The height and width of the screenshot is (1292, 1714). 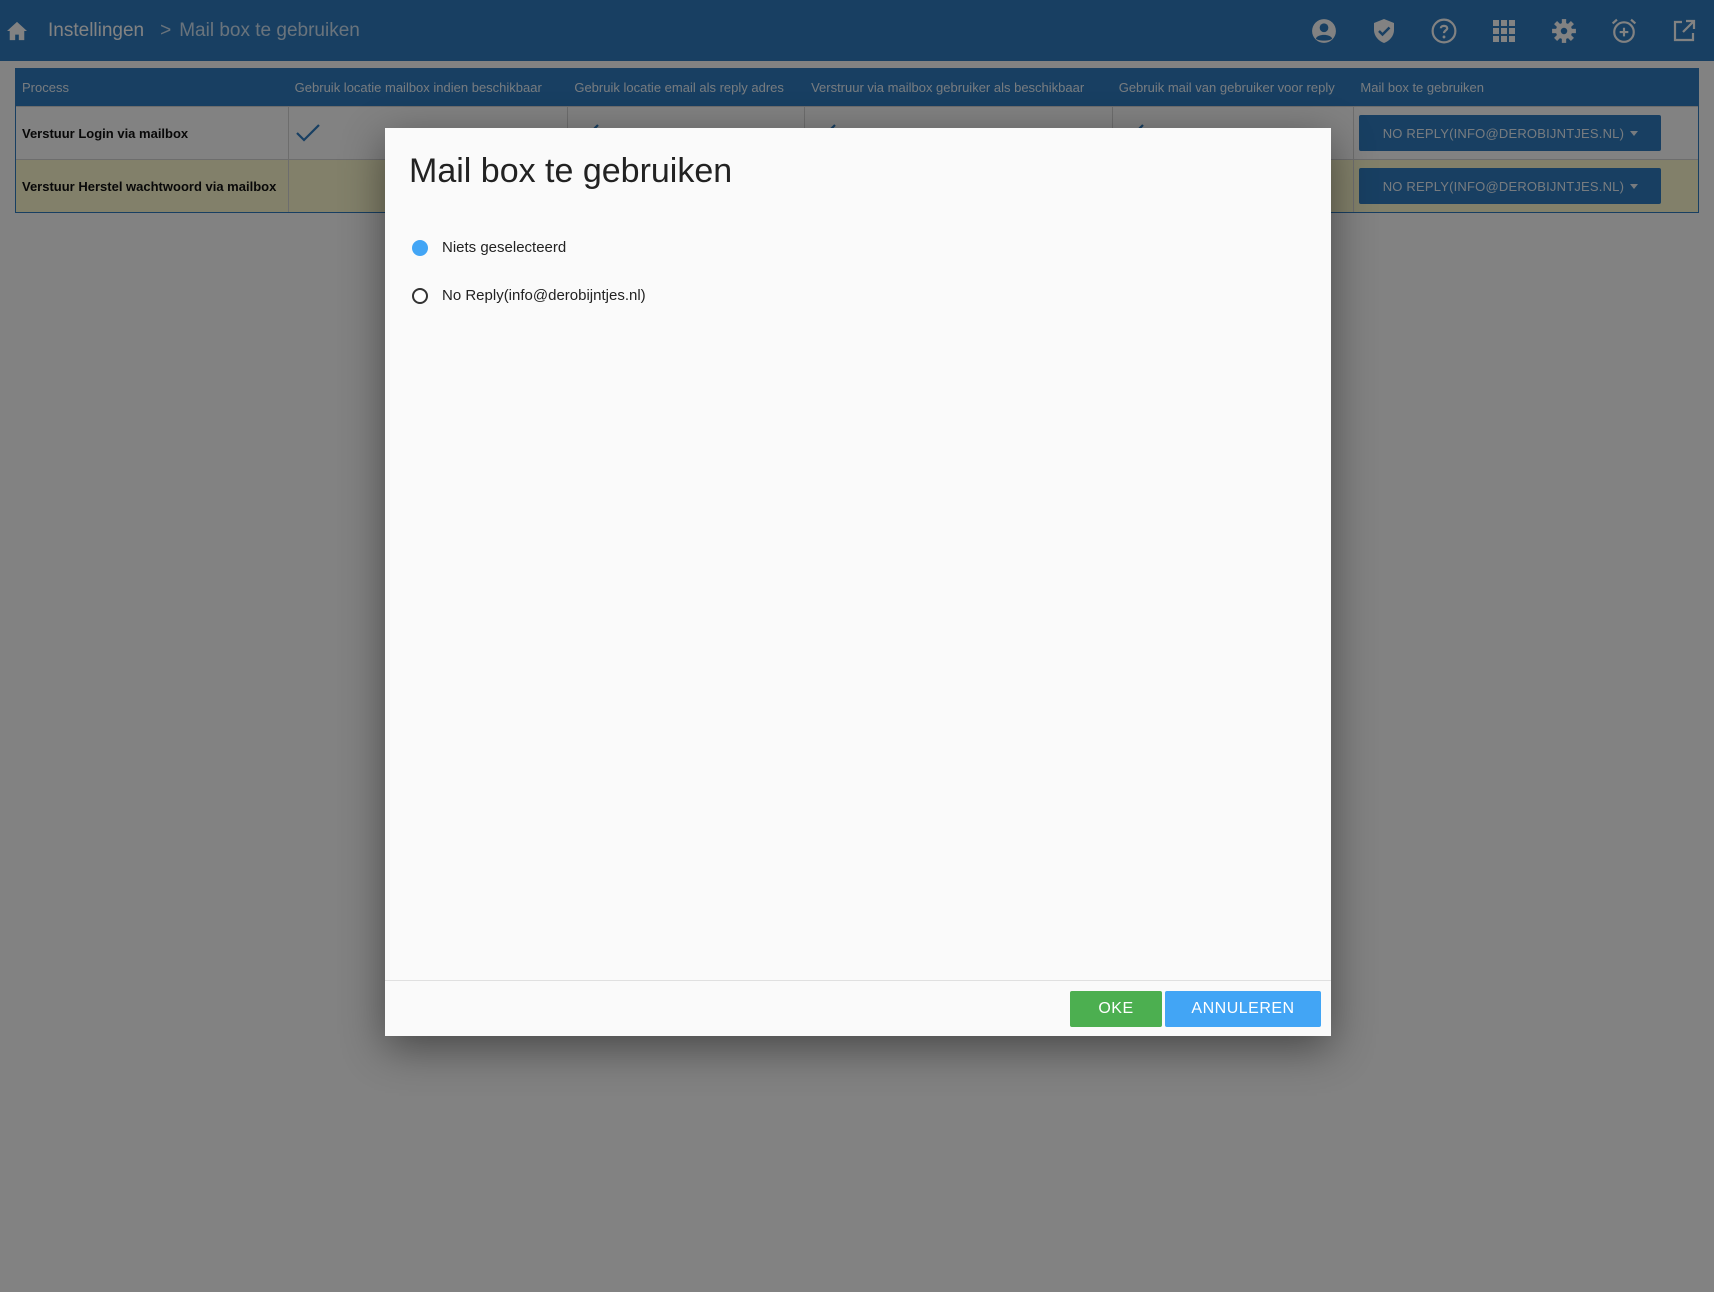 I want to click on option-no-reply: No Reply(info@derobijntjes.nl), so click(x=529, y=295).